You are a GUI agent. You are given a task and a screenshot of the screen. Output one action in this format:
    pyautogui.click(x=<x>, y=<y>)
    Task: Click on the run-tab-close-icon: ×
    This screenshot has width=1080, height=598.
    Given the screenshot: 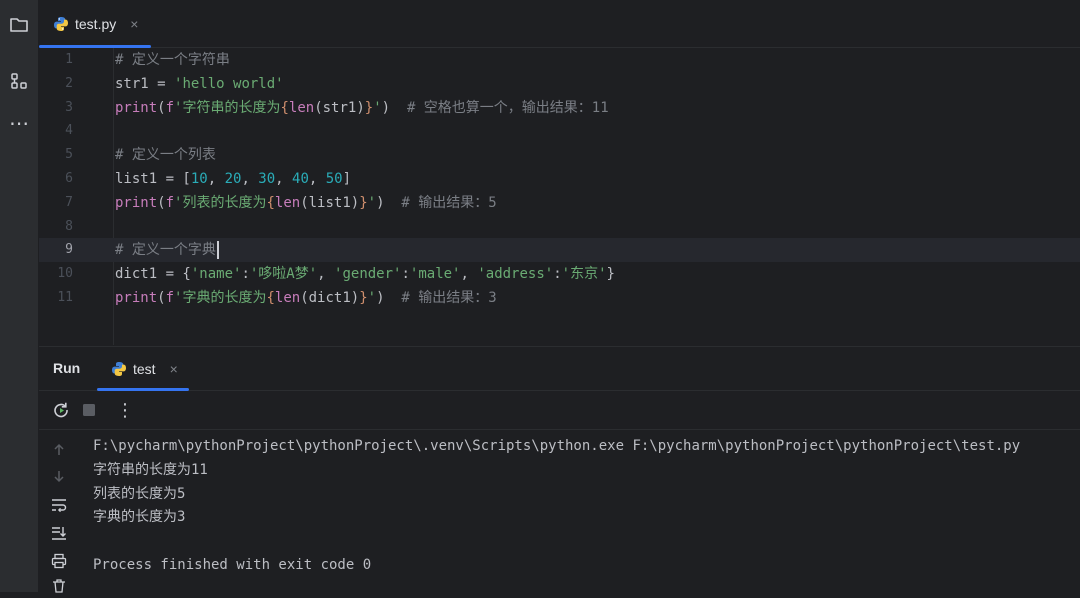 What is the action you would take?
    pyautogui.click(x=174, y=369)
    